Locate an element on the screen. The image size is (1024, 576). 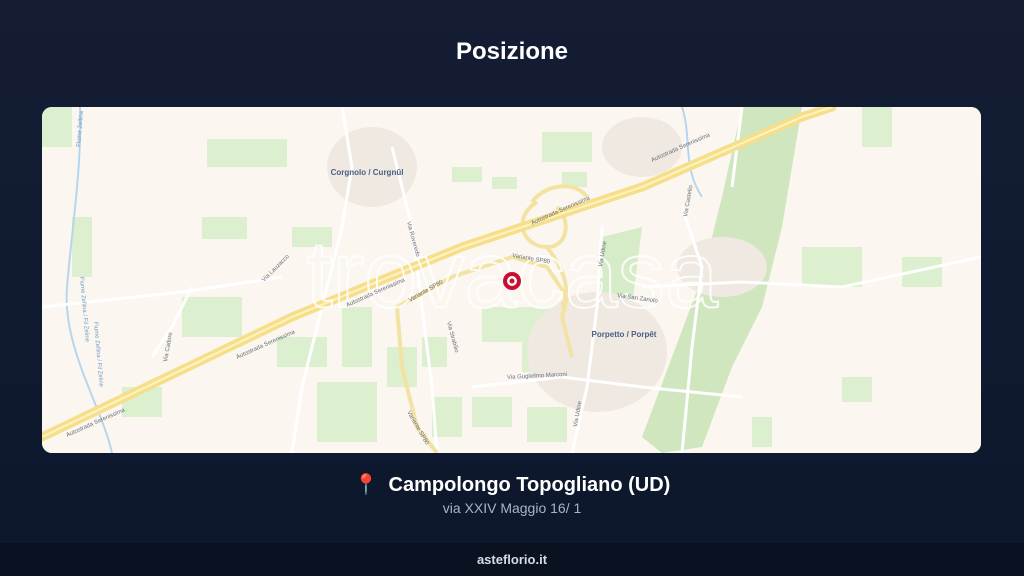
map-marker-icon is located at coordinates (512, 281).